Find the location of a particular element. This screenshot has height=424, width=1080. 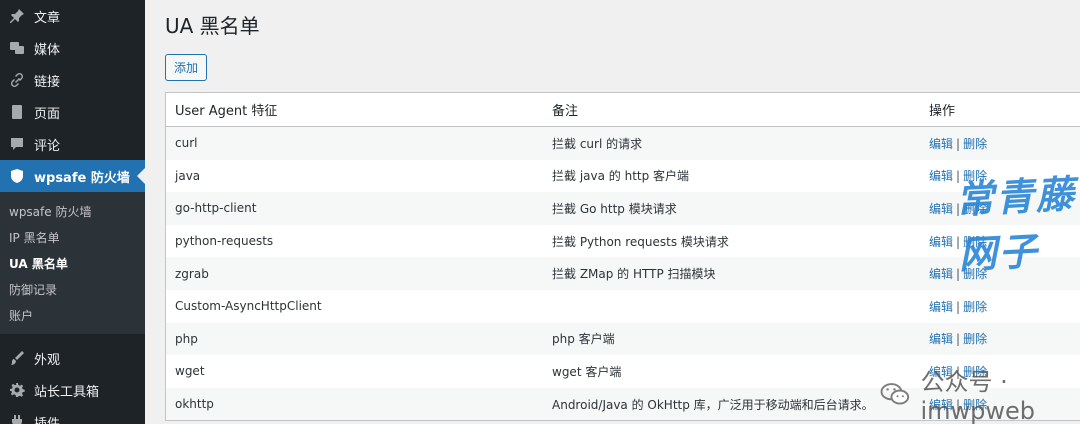

sidebar-item-label: 媒体 is located at coordinates (47, 50).